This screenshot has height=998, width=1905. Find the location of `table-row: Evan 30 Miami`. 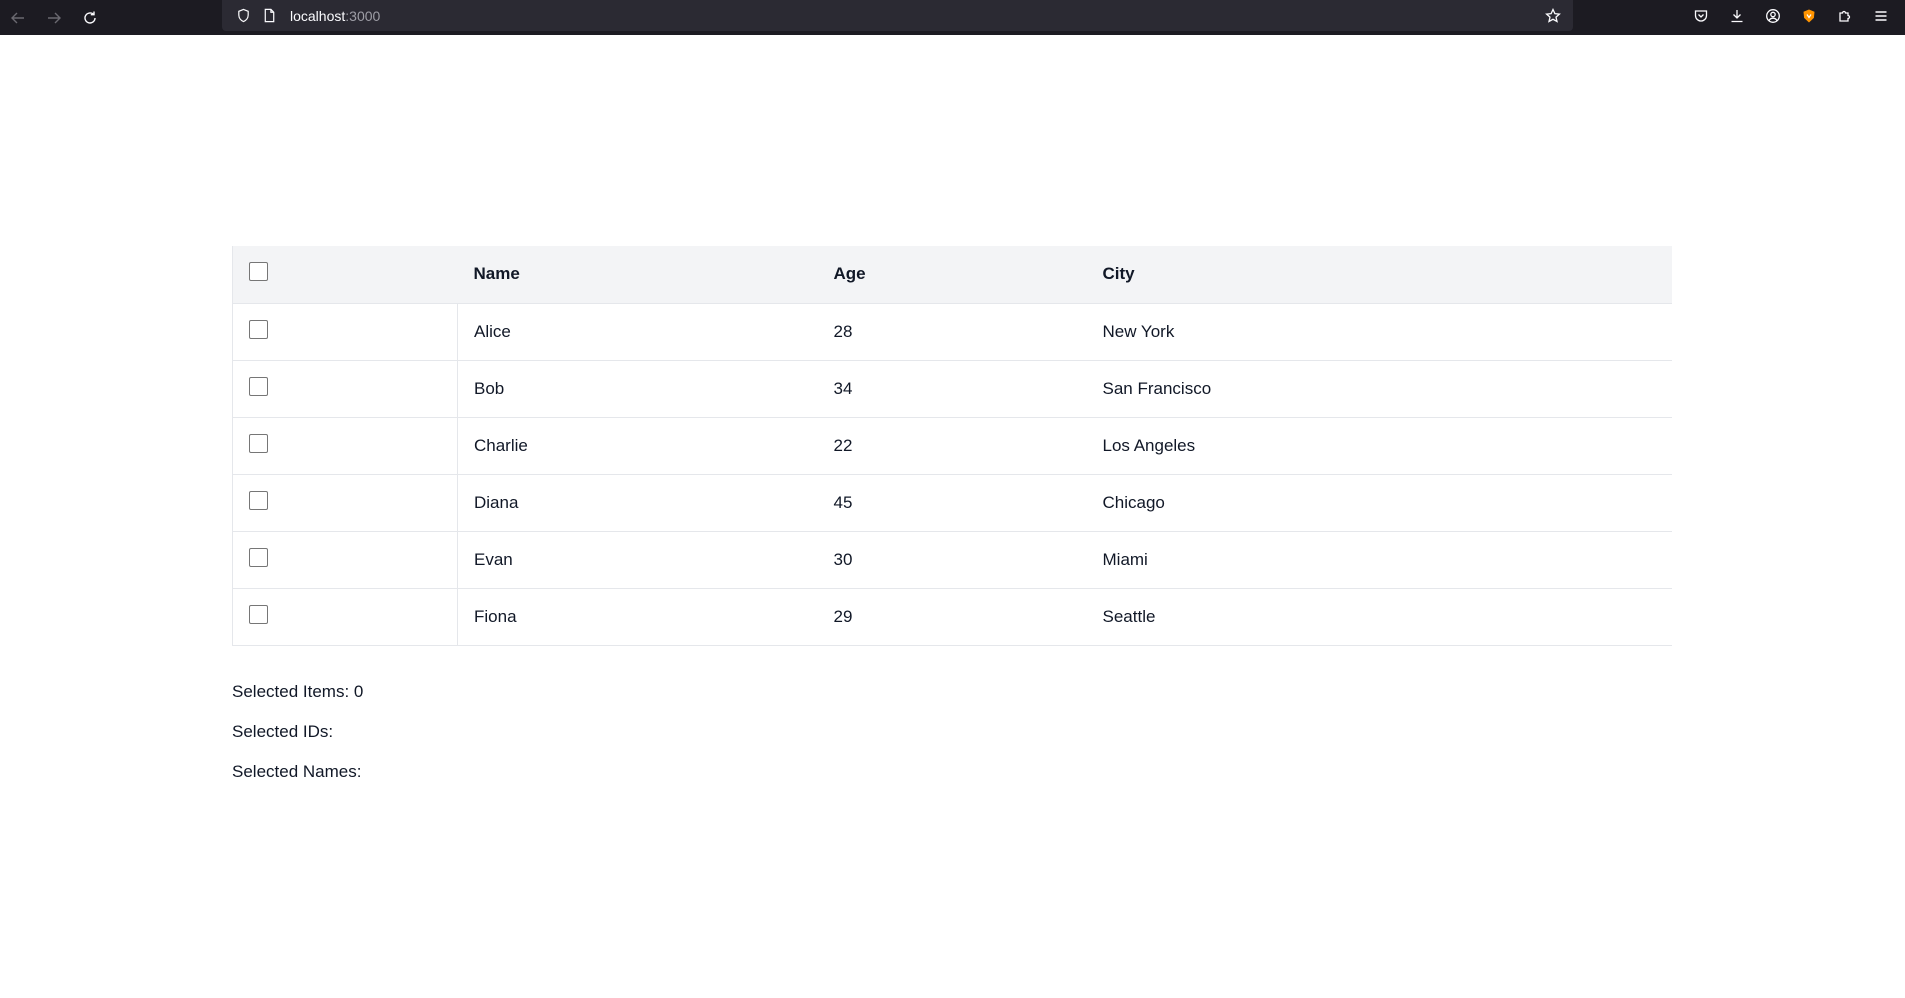

table-row: Evan 30 Miami is located at coordinates (952, 559).